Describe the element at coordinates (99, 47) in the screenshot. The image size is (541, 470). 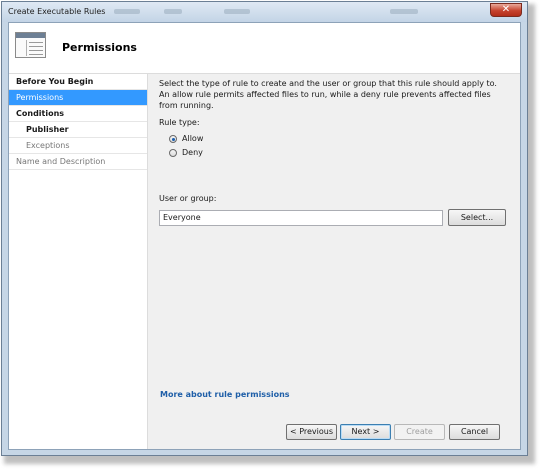
I see `page-title: Permissions` at that location.